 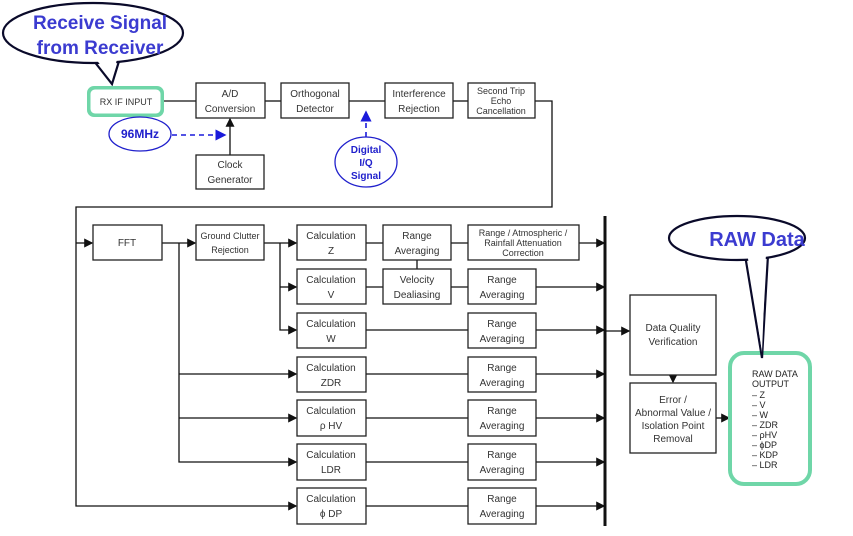 What do you see at coordinates (331, 251) in the screenshot?
I see `label: Z` at bounding box center [331, 251].